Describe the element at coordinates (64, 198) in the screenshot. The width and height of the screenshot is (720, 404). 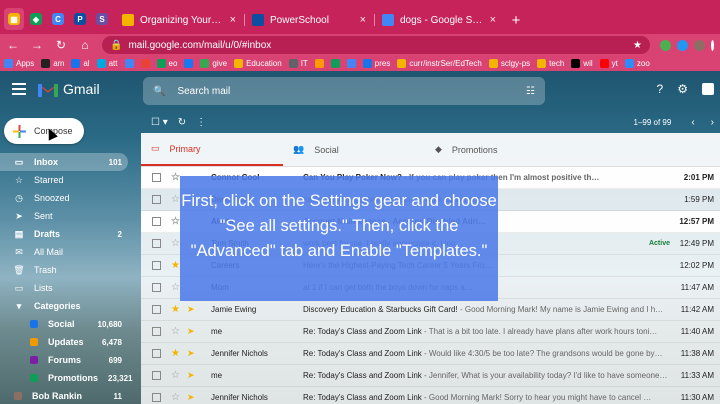
I see `sidebar-item-snoozed: ◷ Snoozed` at that location.